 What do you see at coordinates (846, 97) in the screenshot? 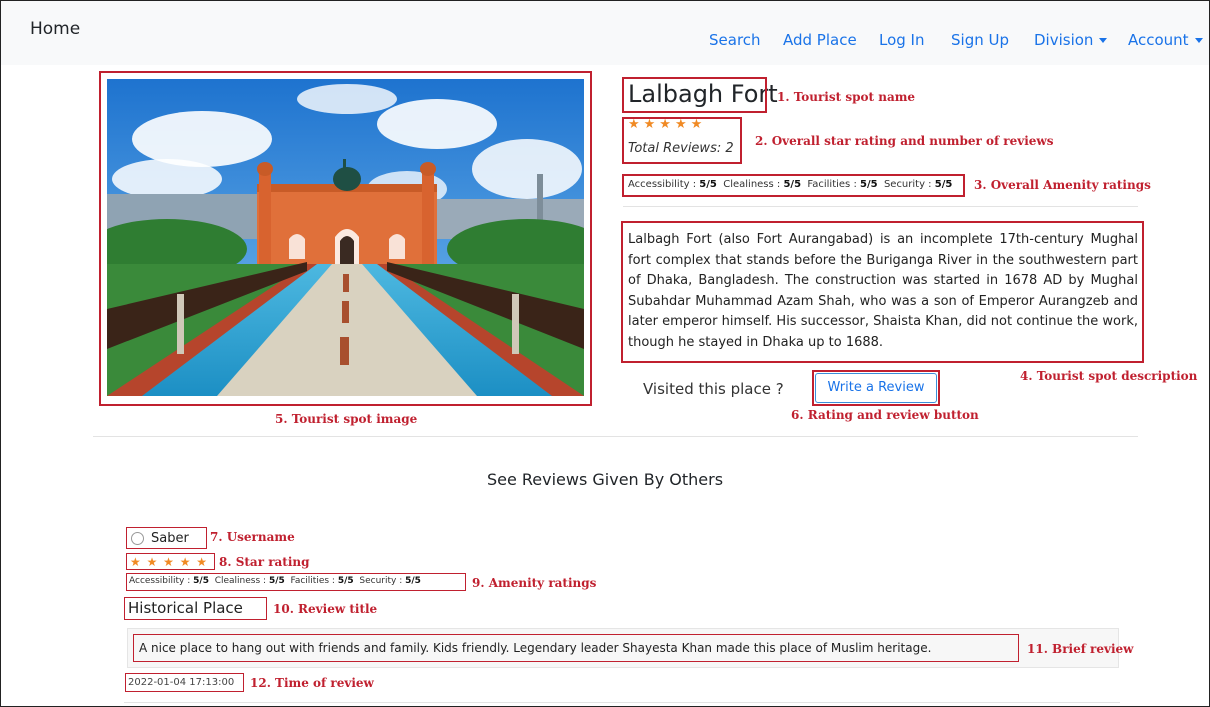
I see `annotation-label-1: 1. Tourist spot name` at bounding box center [846, 97].